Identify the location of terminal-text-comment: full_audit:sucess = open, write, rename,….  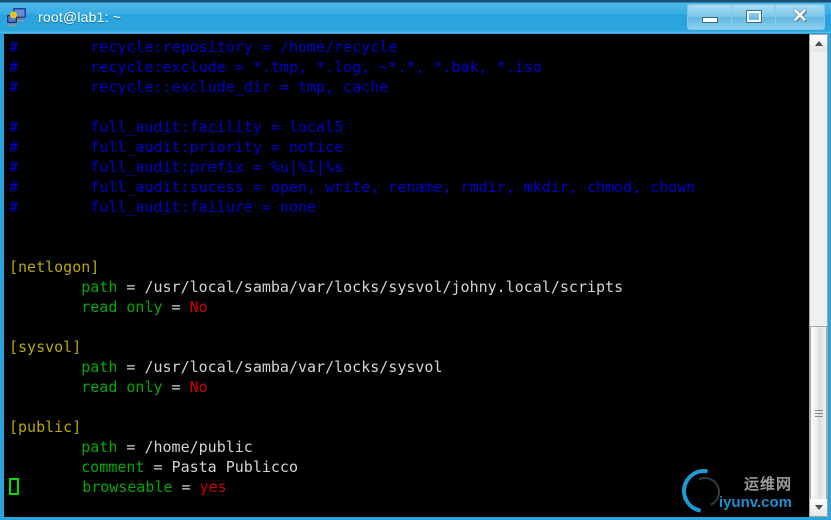
(357, 187).